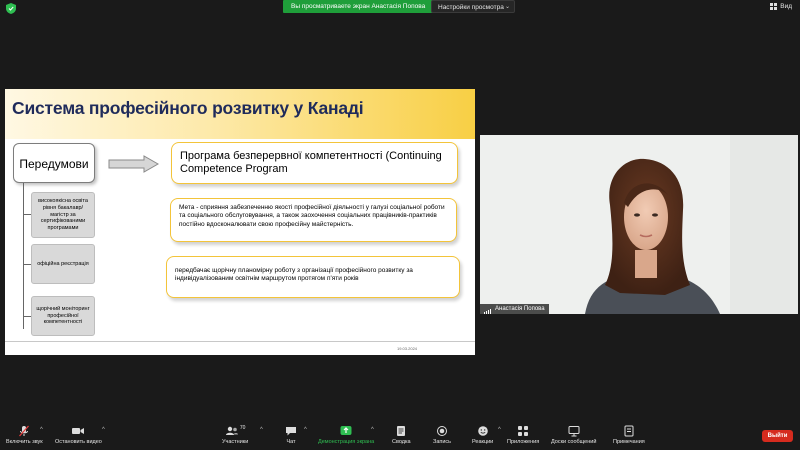  What do you see at coordinates (523, 431) in the screenshot?
I see `apps-icon` at bounding box center [523, 431].